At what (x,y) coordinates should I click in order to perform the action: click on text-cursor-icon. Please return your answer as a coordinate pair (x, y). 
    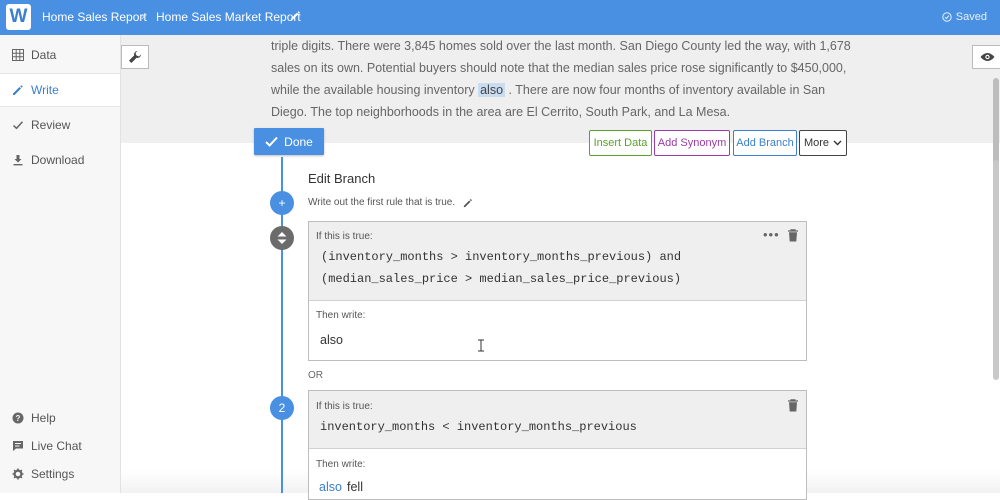
    Looking at the image, I should click on (481, 345).